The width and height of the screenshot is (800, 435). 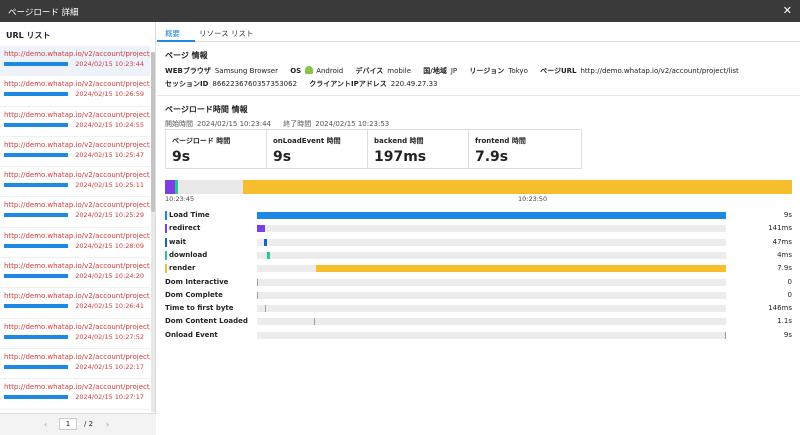 What do you see at coordinates (68, 424) in the screenshot?
I see `current-page-input: 1` at bounding box center [68, 424].